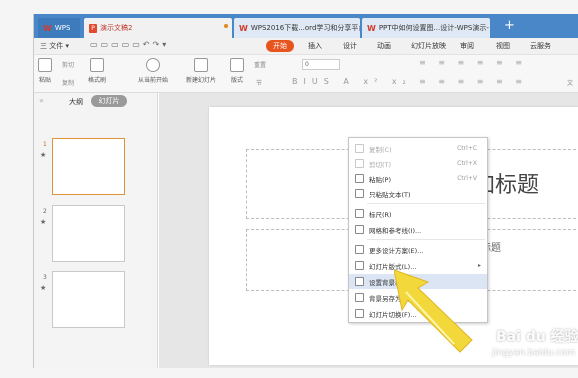  What do you see at coordinates (68, 64) in the screenshot?
I see `cut-button: 剪切` at bounding box center [68, 64].